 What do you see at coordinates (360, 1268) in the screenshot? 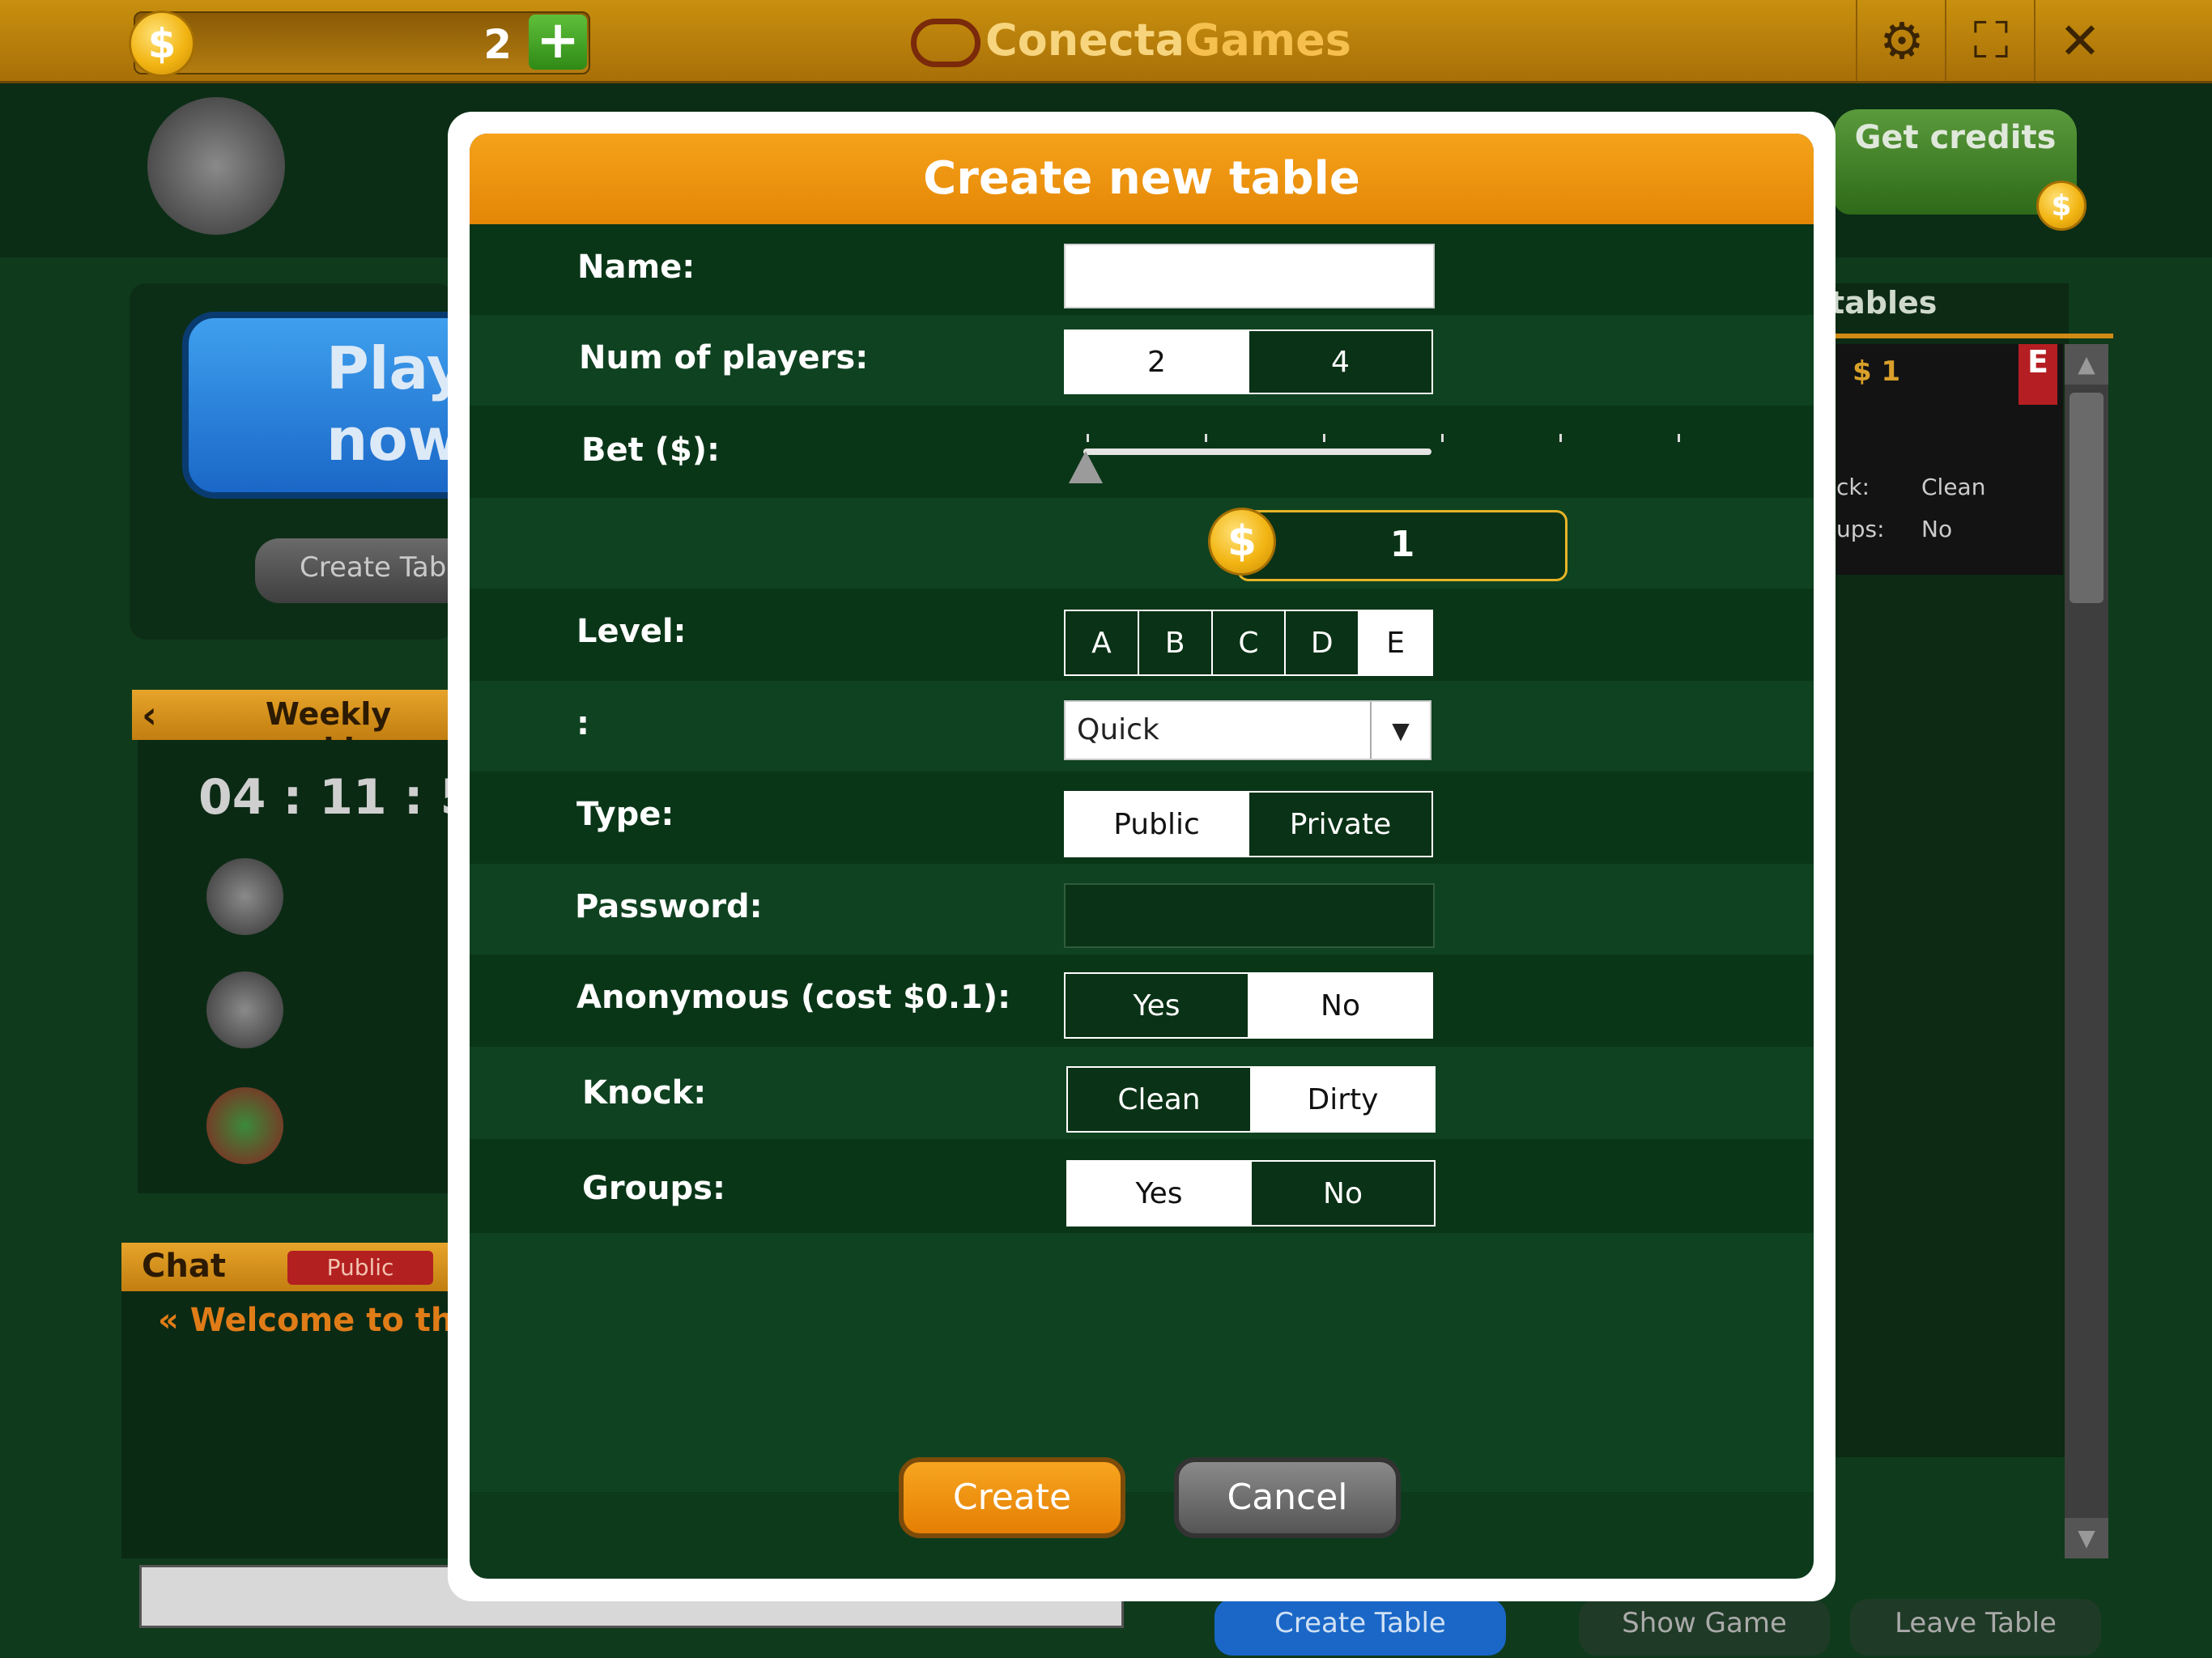
I see `chat-scope-badge: Public` at bounding box center [360, 1268].